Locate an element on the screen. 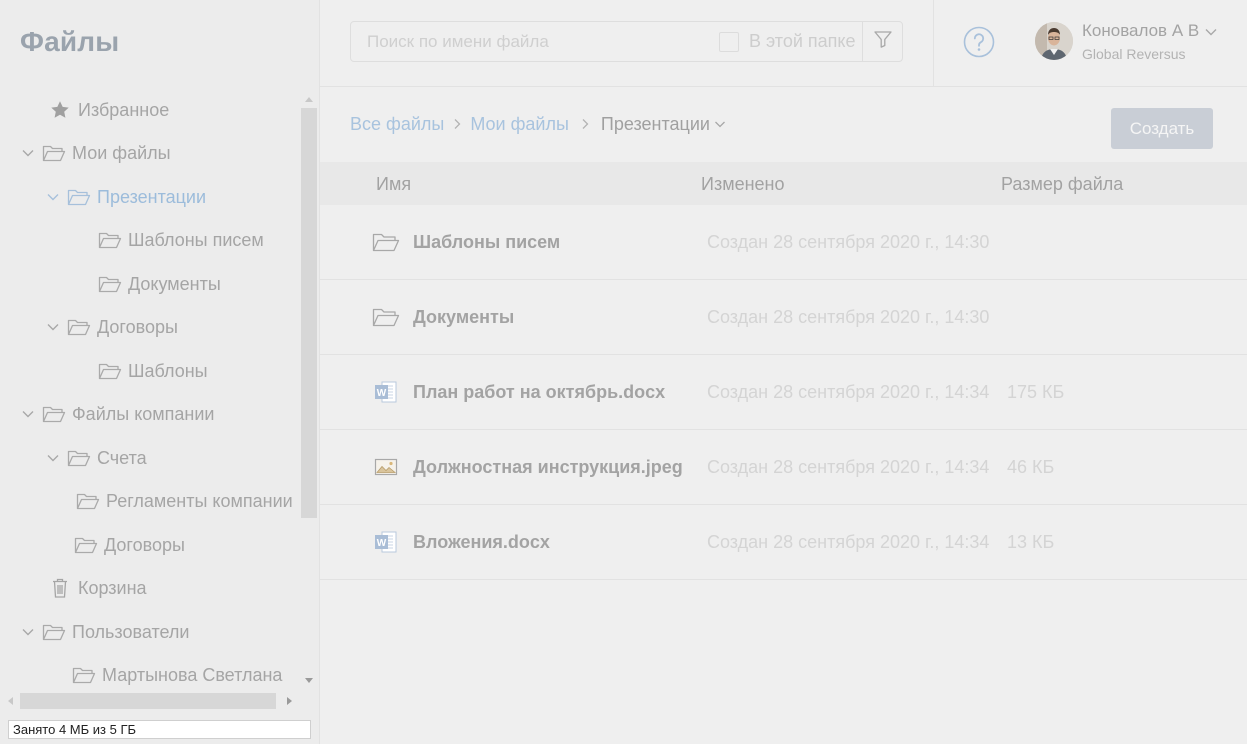 Image resolution: width=1247 pixels, height=744 pixels. file-size: 46 КБ is located at coordinates (1031, 467).